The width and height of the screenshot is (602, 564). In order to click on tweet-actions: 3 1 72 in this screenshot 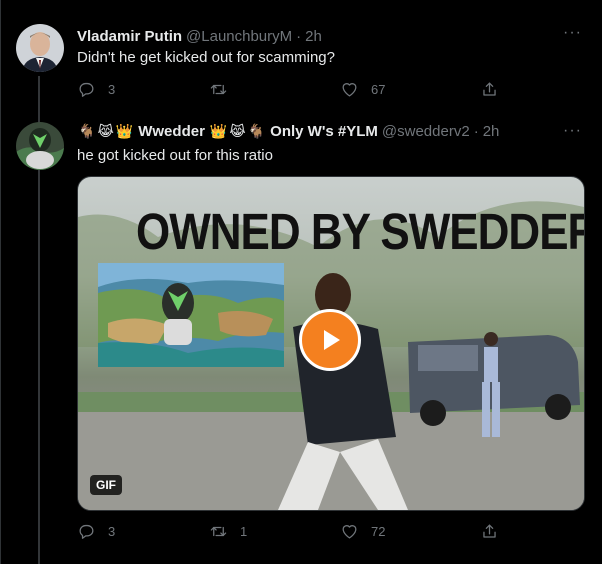, I will do `click(288, 531)`.